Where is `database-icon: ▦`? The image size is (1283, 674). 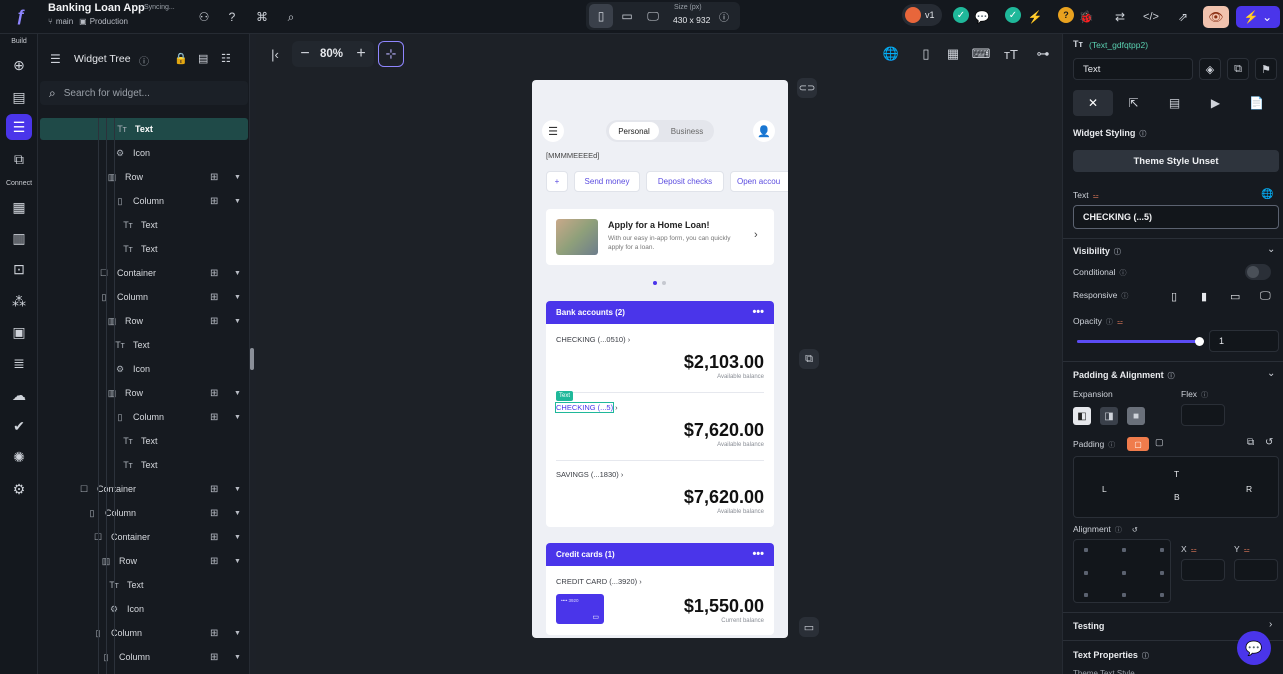 database-icon: ▦ is located at coordinates (19, 207).